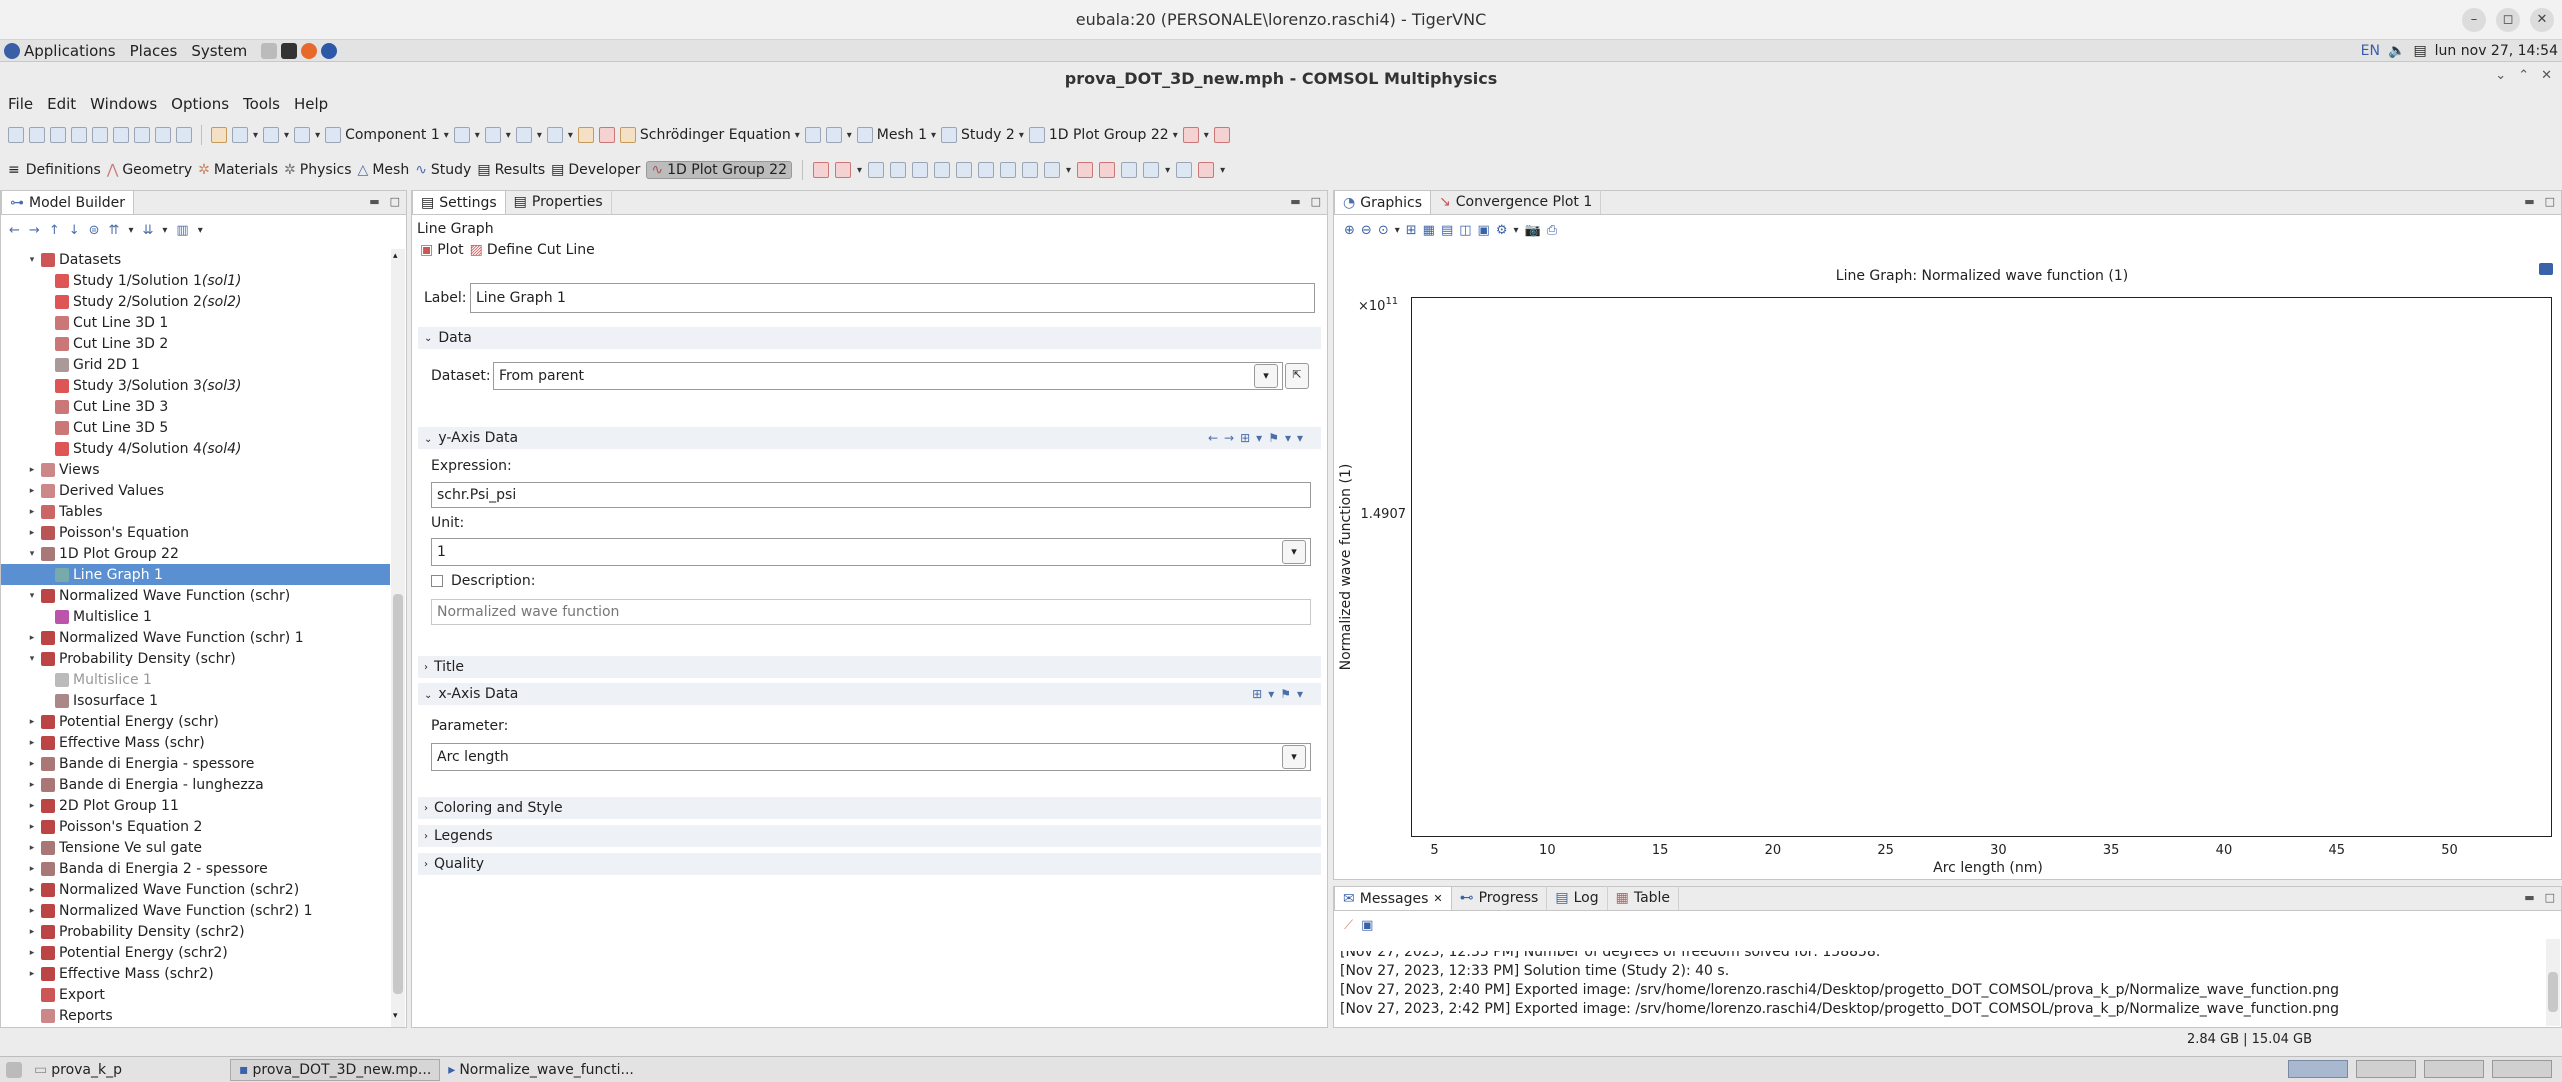 The image size is (2562, 1082). I want to click on graphics-options-icon, so click(2546, 269).